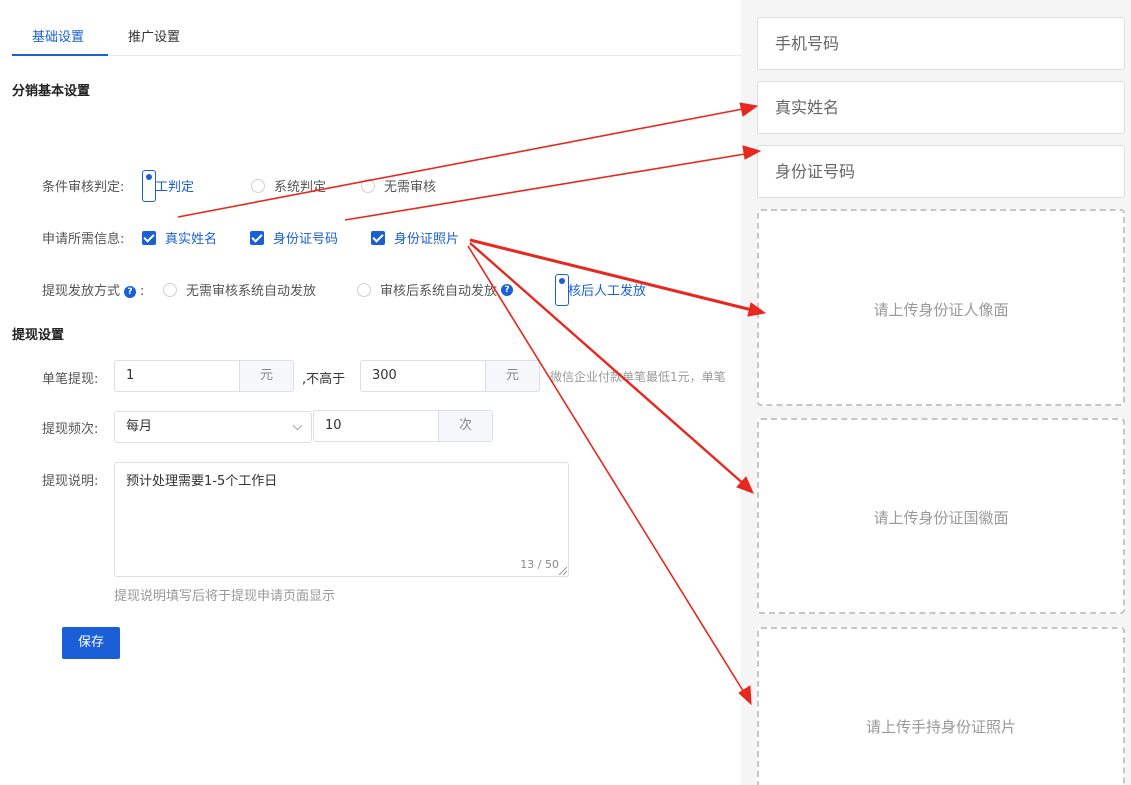  Describe the element at coordinates (213, 427) in the screenshot. I see `frequency-period-select: 每月` at that location.